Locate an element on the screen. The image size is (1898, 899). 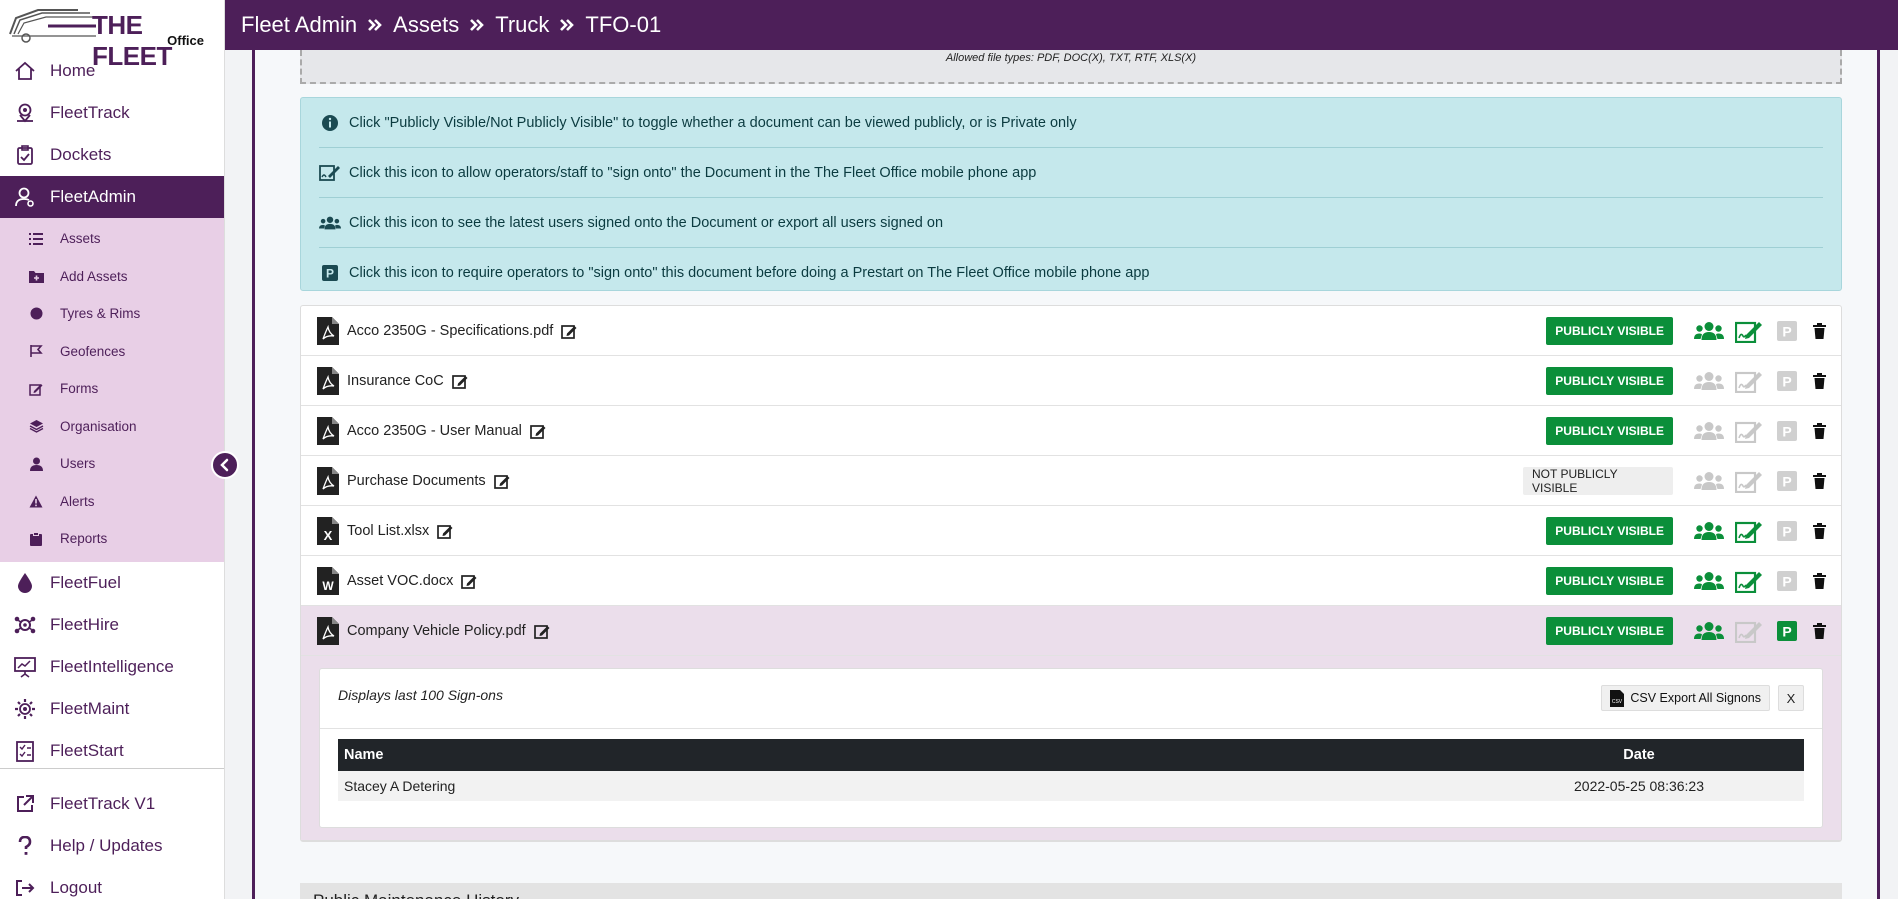
layers-icon is located at coordinates (36, 426).